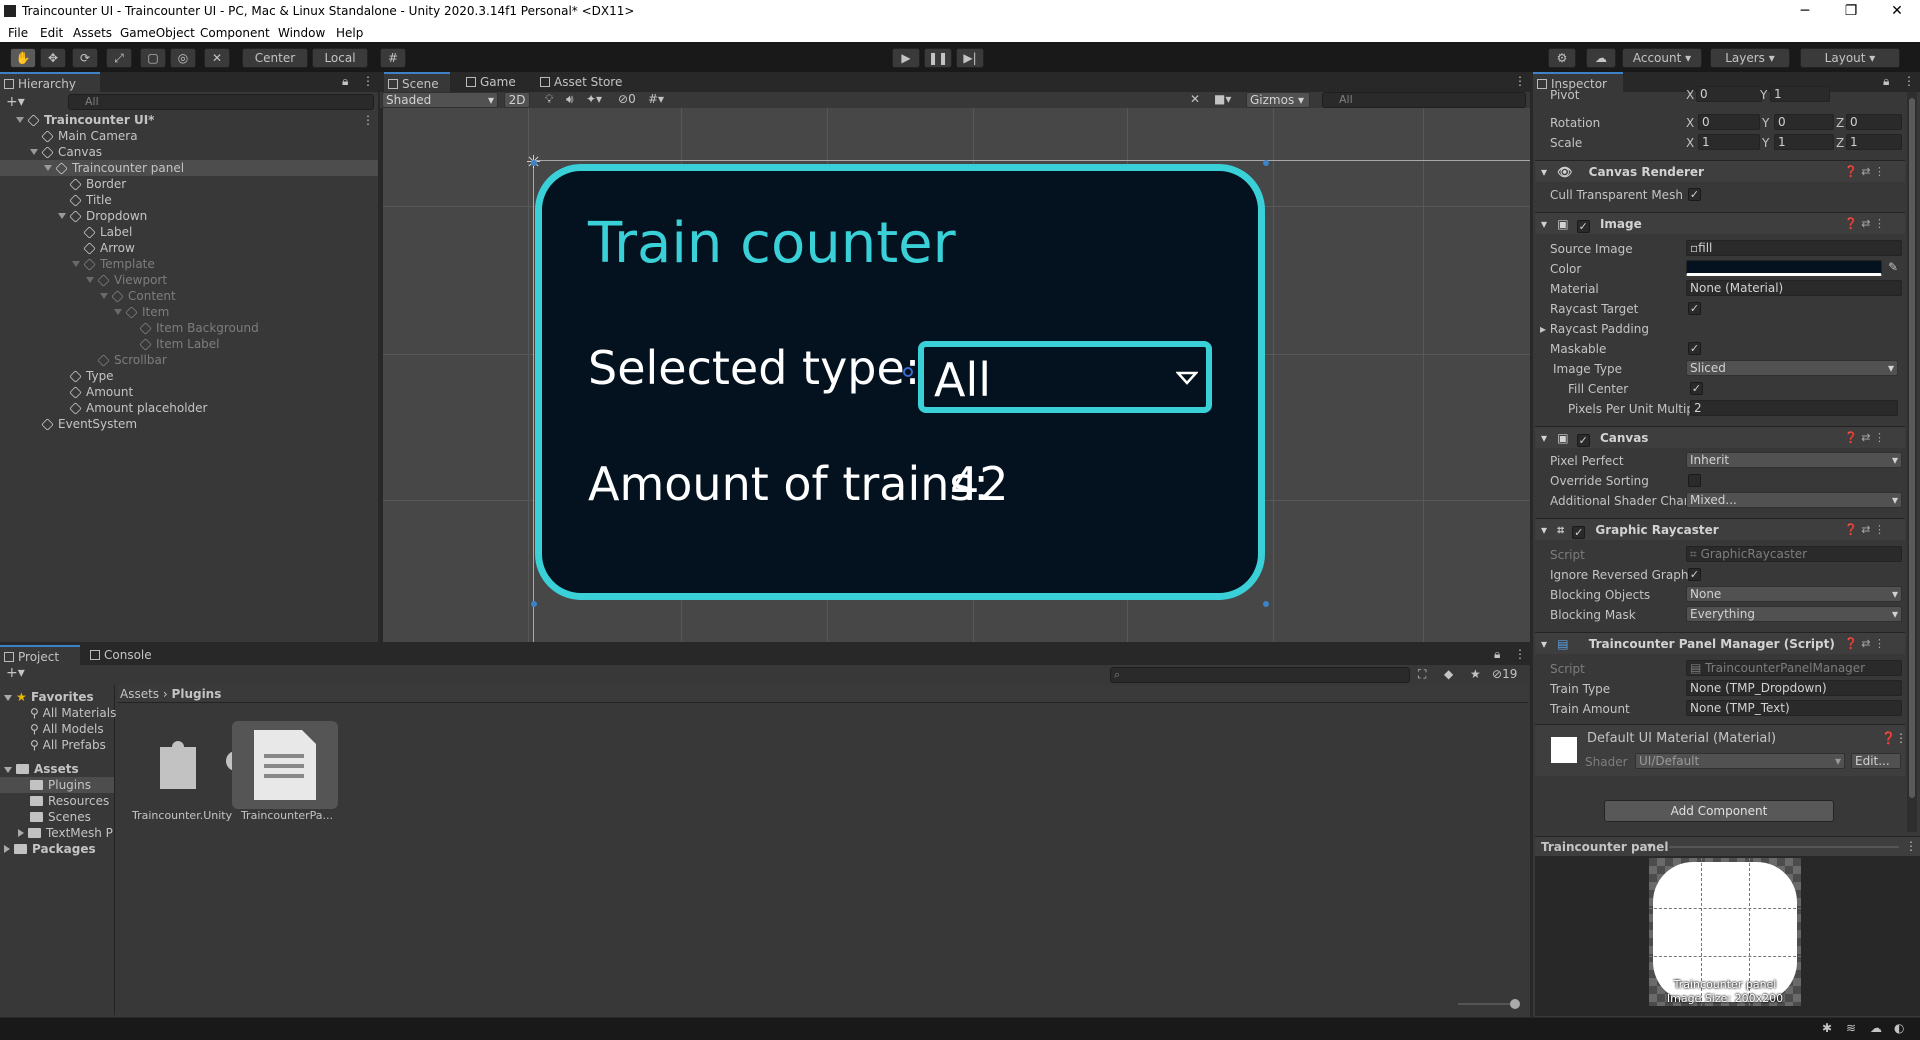  What do you see at coordinates (1662, 58) in the screenshot?
I see `account-dropdown: Account ▾` at bounding box center [1662, 58].